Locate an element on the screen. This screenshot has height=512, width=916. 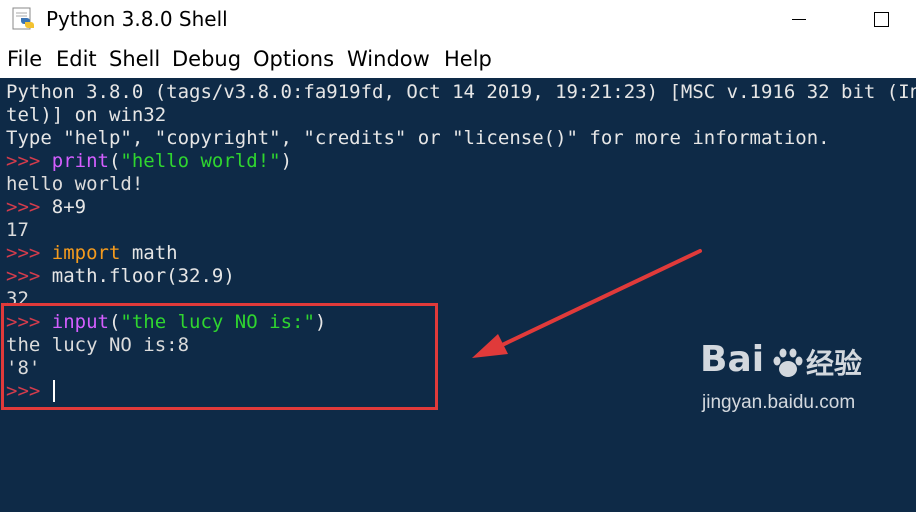
builtin-name: print is located at coordinates (80, 161).